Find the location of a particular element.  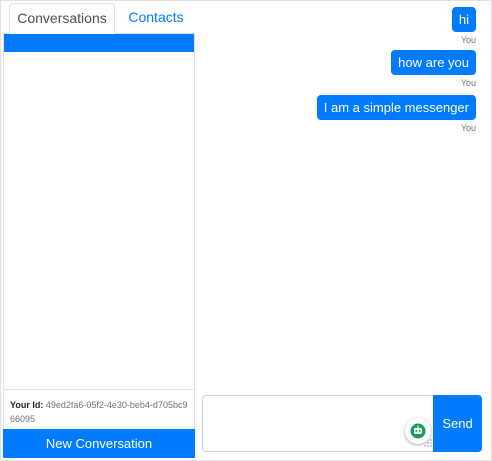

message-item: I am a simple messenger You is located at coordinates (396, 114).